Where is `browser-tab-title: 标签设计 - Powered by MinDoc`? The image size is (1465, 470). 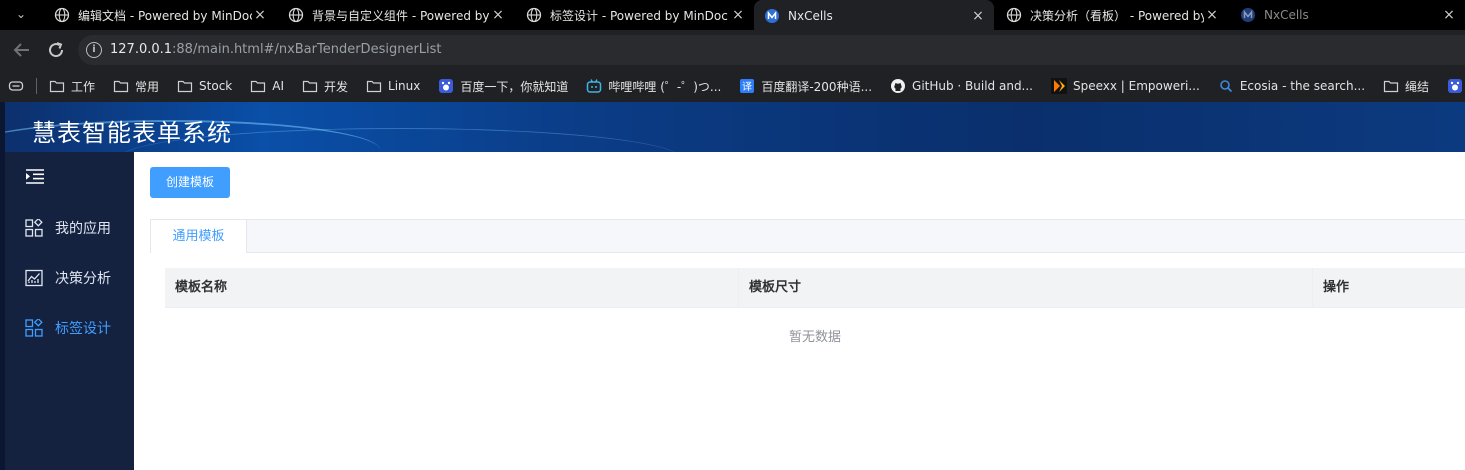 browser-tab-title: 标签设计 - Powered by MinDoc is located at coordinates (639, 15).